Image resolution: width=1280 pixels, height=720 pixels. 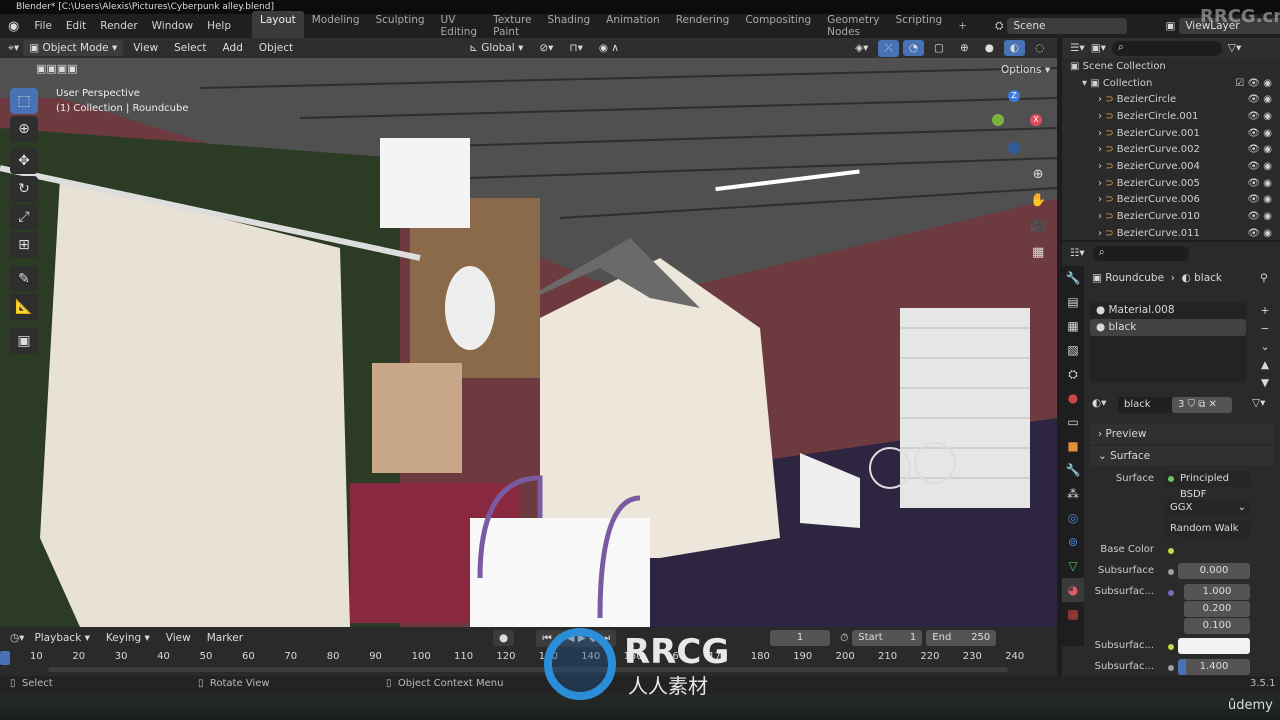 What do you see at coordinates (962, 26) in the screenshot?
I see `add-workspace-button: +` at bounding box center [962, 26].